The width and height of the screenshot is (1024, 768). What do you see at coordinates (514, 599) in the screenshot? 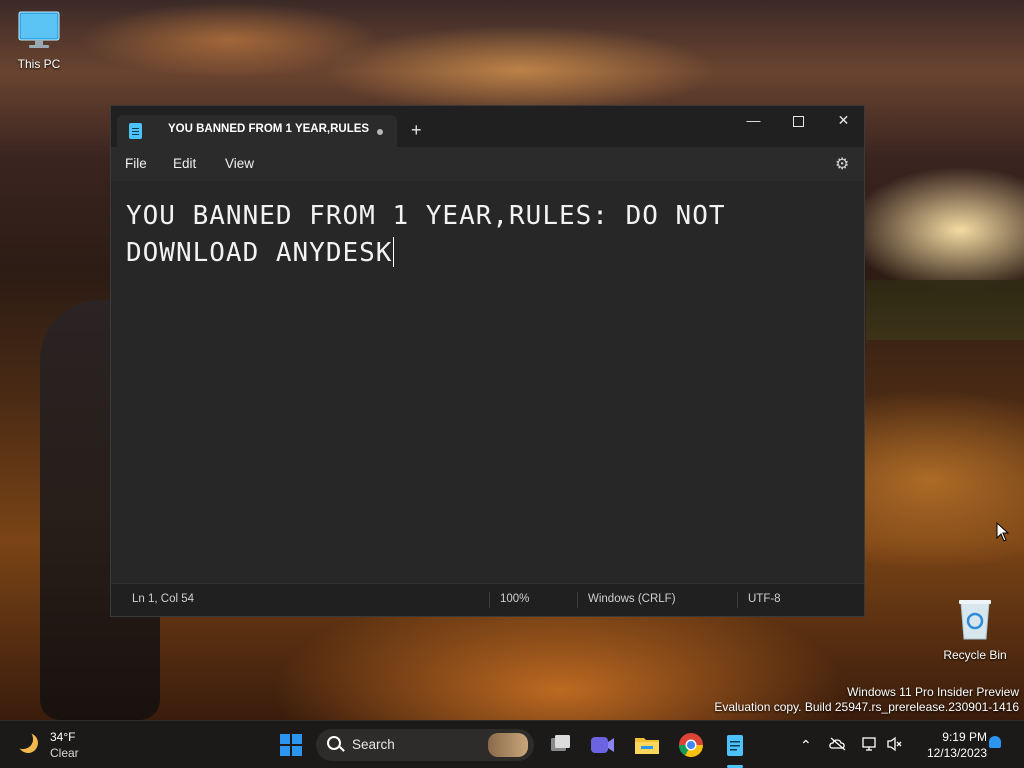
I see `zoom-level: 100%` at bounding box center [514, 599].